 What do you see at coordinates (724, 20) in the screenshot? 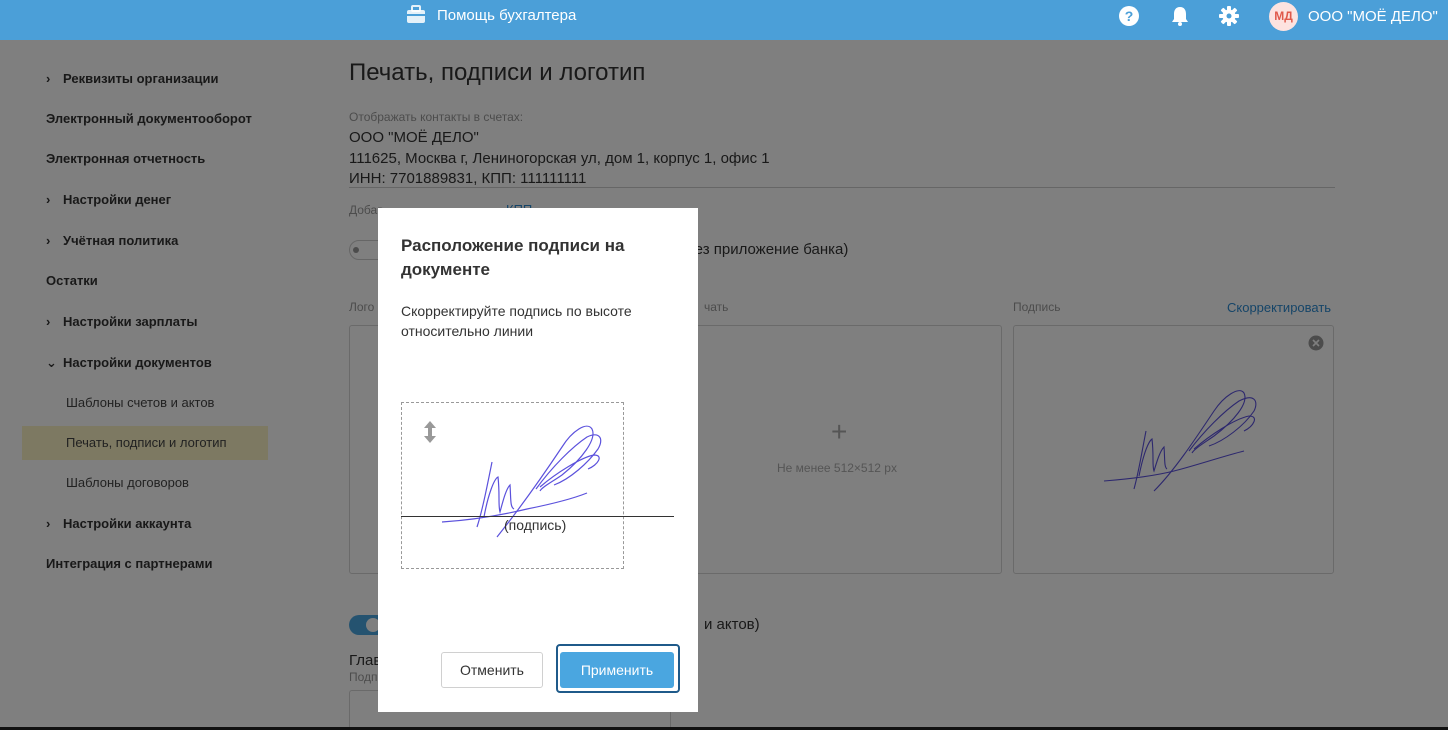
I see `top-header: Помощь бухгалтера ? МД ООО "МОЁ ДЕЛО"` at bounding box center [724, 20].